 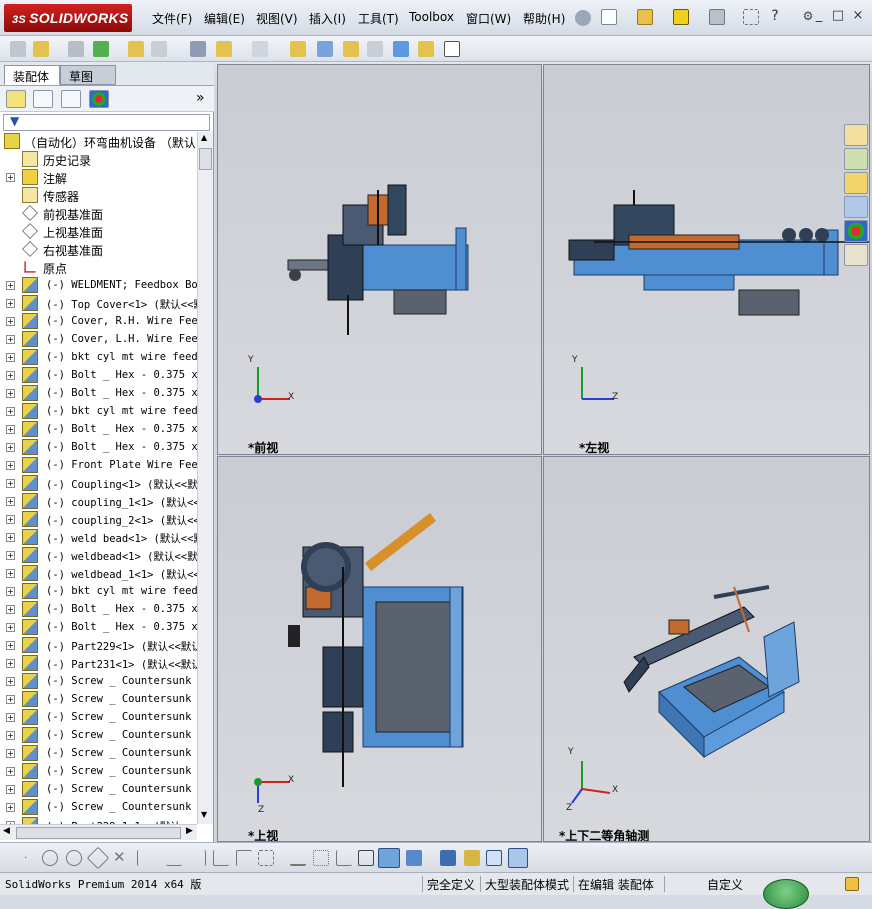 I want to click on insert-component-icon, so click(x=41, y=49).